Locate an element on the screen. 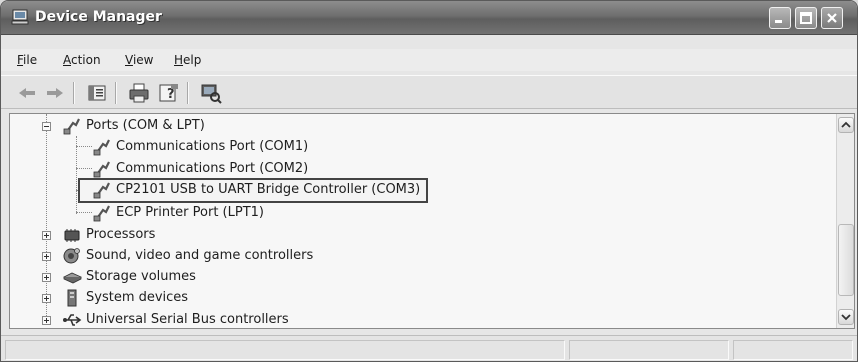 The height and width of the screenshot is (362, 858). menu-help: Help is located at coordinates (187, 60).